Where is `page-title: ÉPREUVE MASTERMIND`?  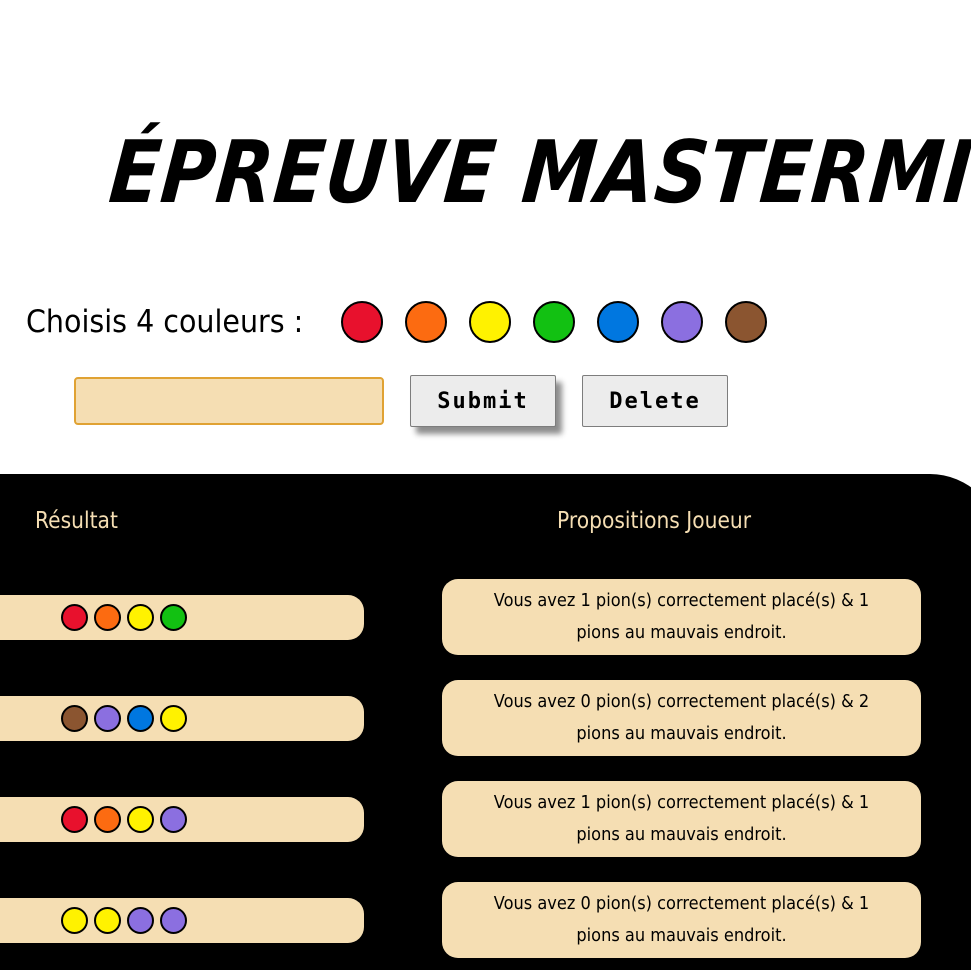 page-title: ÉPREUVE MASTERMIND is located at coordinates (538, 173).